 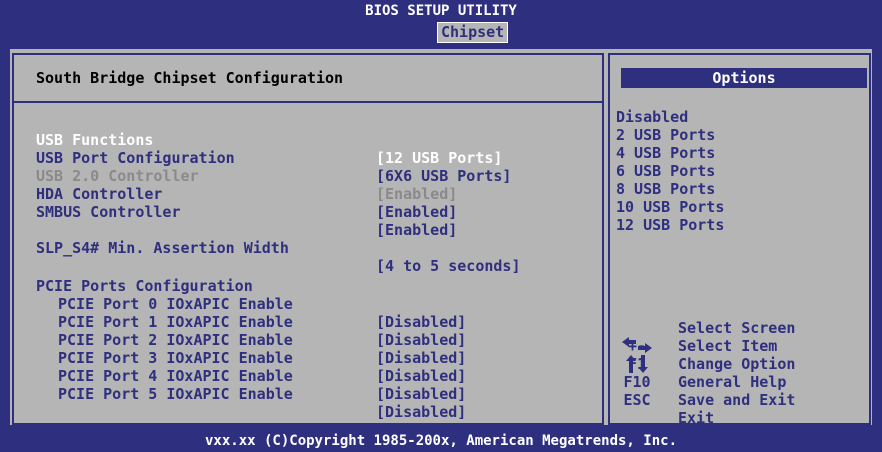 I want to click on option-item: 4 USB Ports, so click(x=665, y=153).